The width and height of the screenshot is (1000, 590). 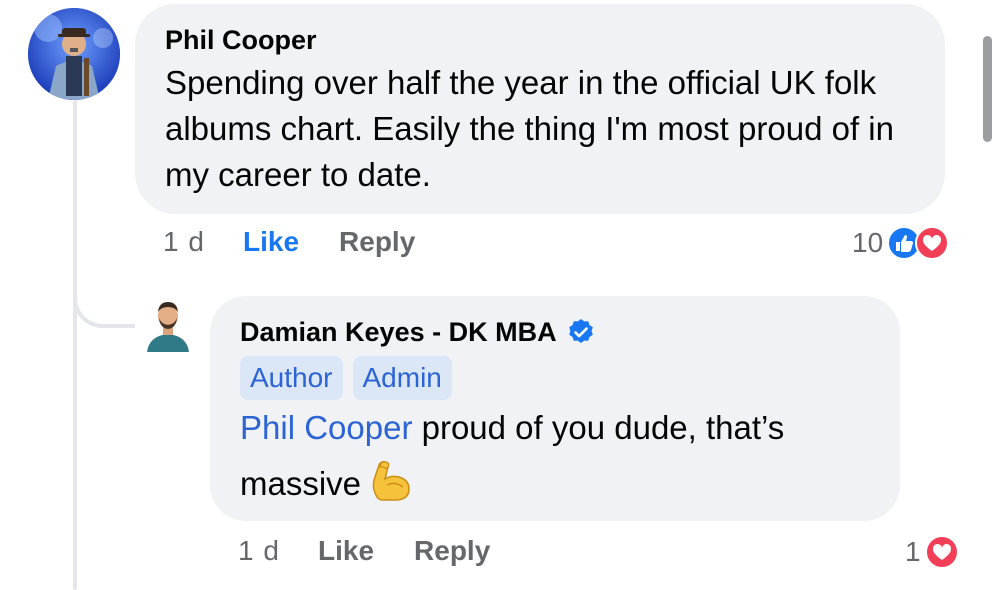 I want to click on reply-author: Damian Keyes - DK MBA, so click(x=555, y=332).